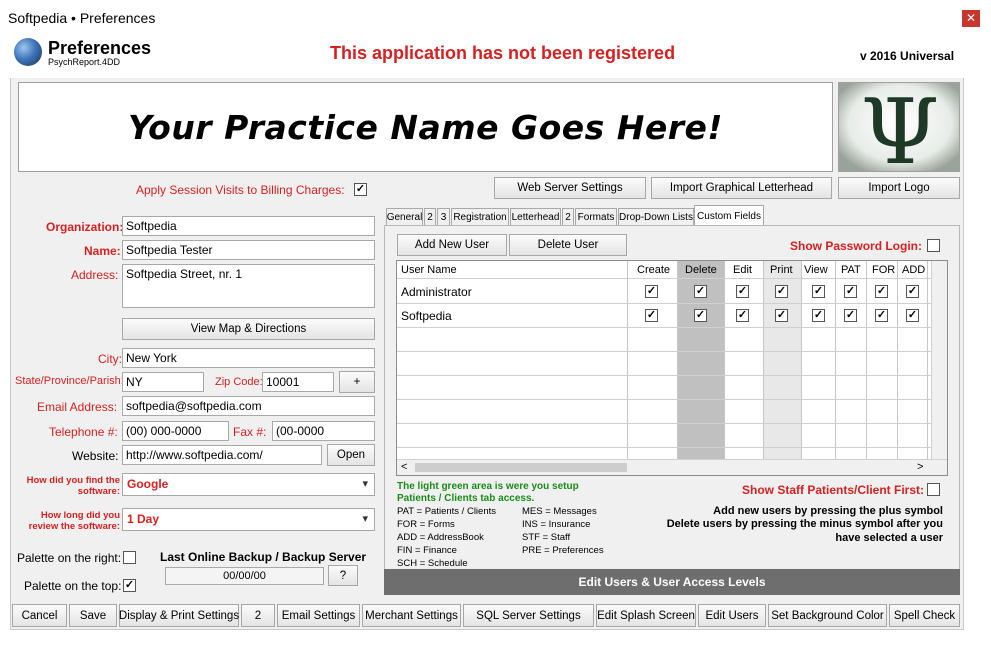  What do you see at coordinates (729, 215) in the screenshot?
I see `tab-custom-fields: Custom Fields` at bounding box center [729, 215].